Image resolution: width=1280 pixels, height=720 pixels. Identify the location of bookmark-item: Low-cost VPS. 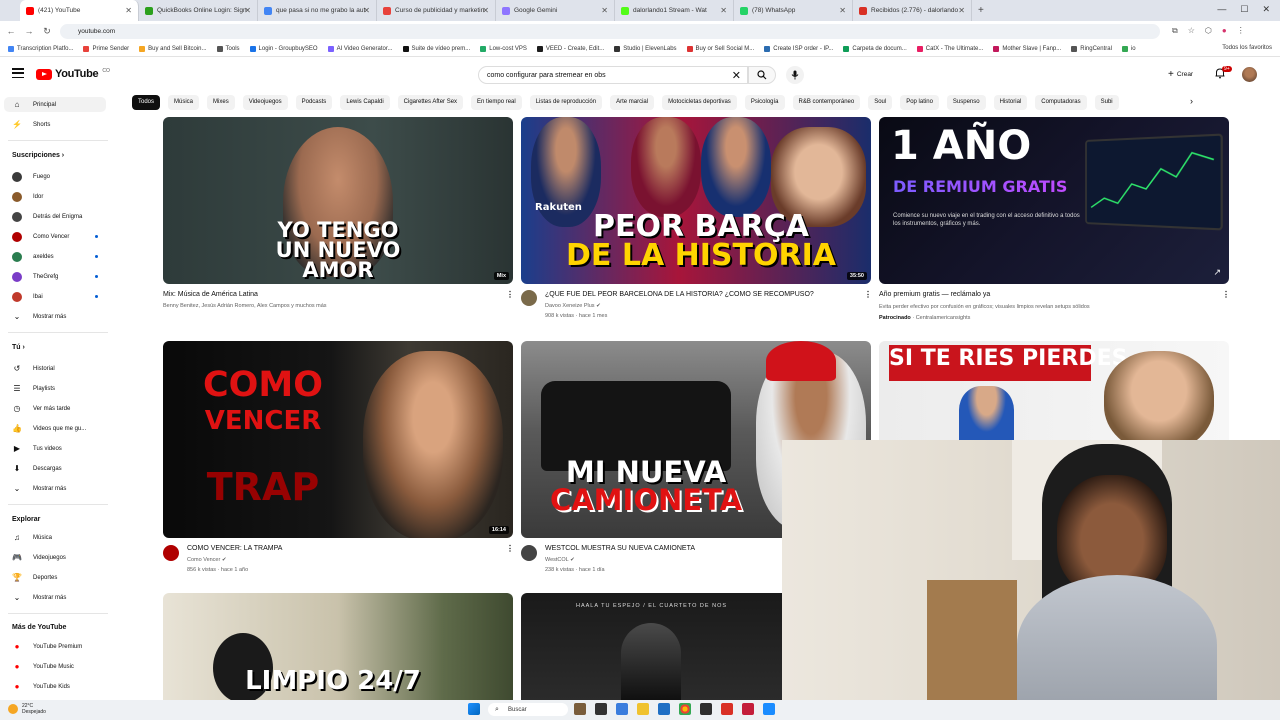
(503, 48).